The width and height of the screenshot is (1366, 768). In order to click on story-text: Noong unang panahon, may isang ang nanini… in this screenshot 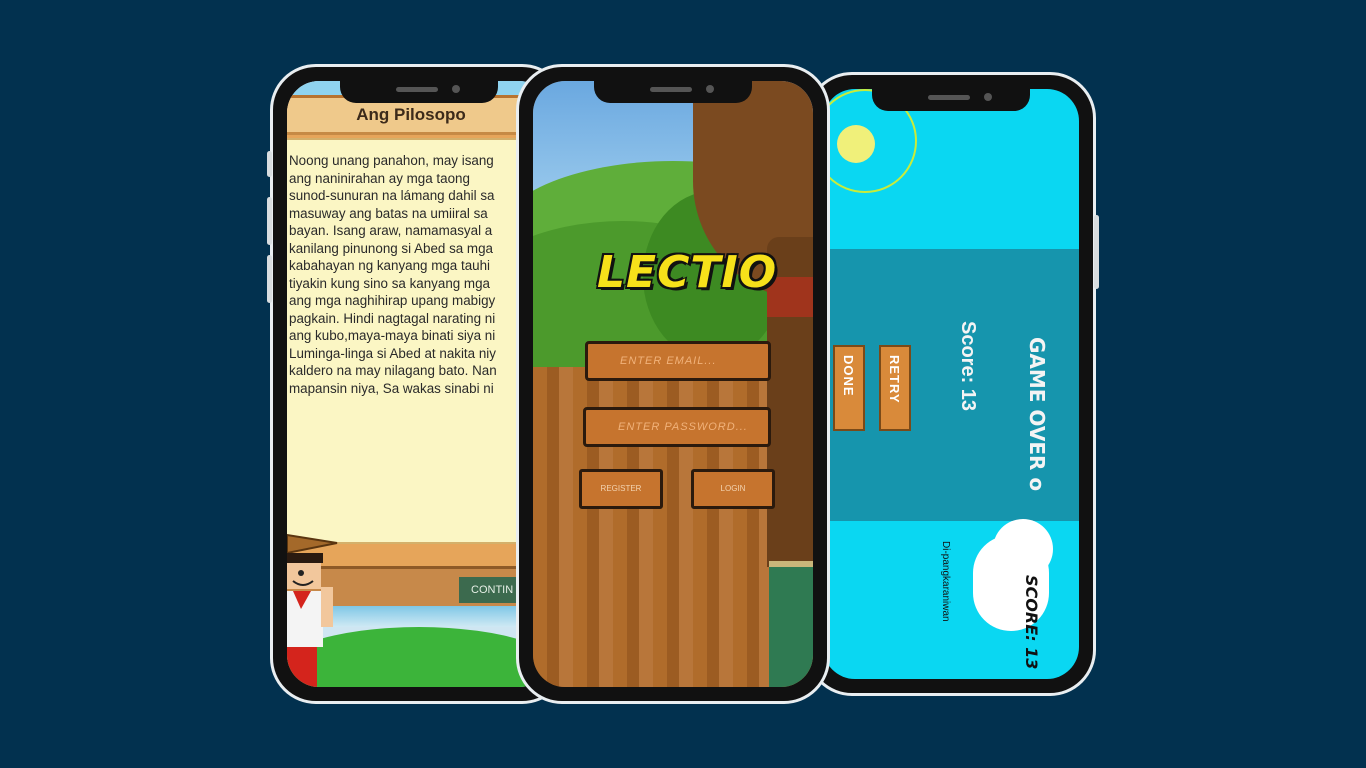, I will do `click(407, 274)`.